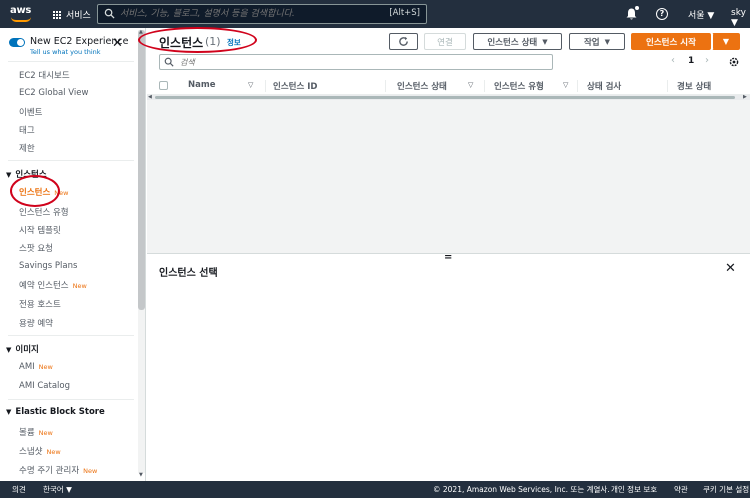  Describe the element at coordinates (726, 41) in the screenshot. I see `launch-dropdown-button: ▼` at that location.